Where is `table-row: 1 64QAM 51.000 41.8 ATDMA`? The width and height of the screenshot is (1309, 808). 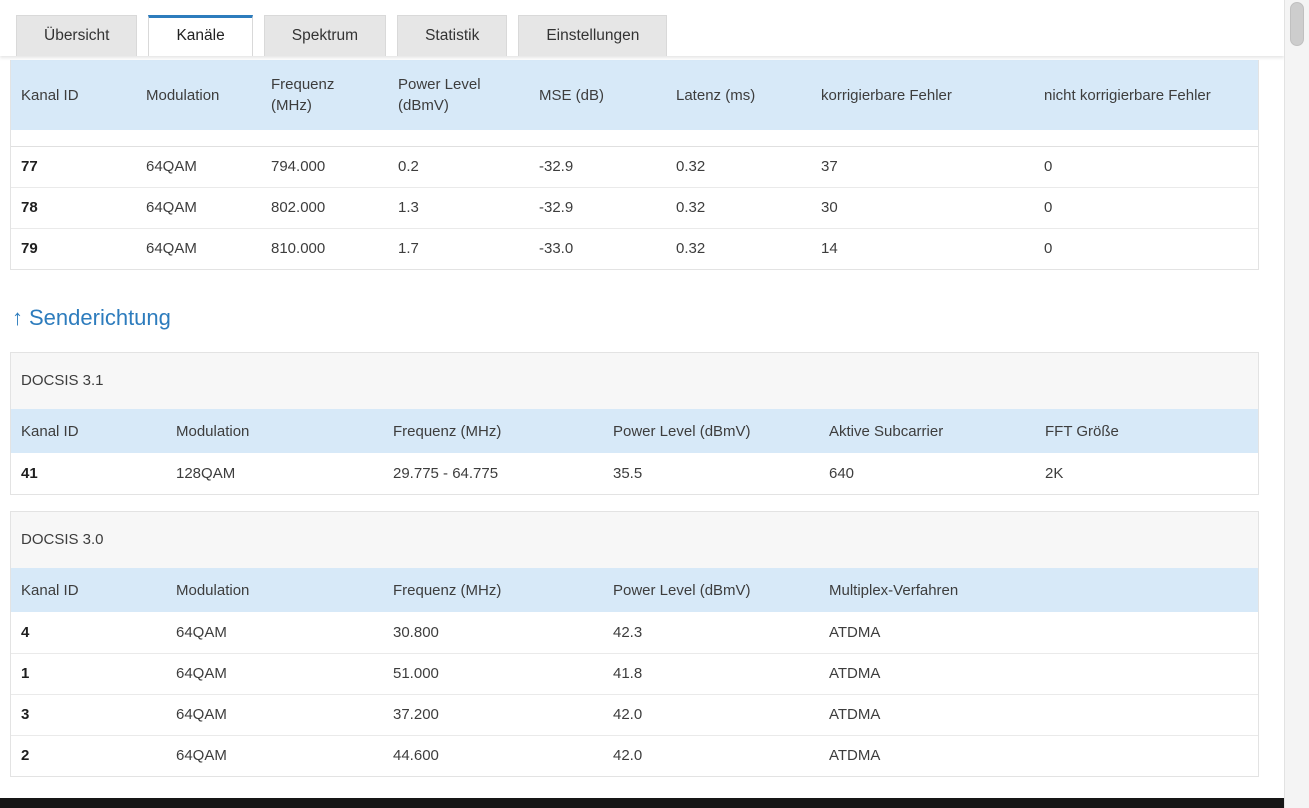
table-row: 1 64QAM 51.000 41.8 ATDMA is located at coordinates (634, 674).